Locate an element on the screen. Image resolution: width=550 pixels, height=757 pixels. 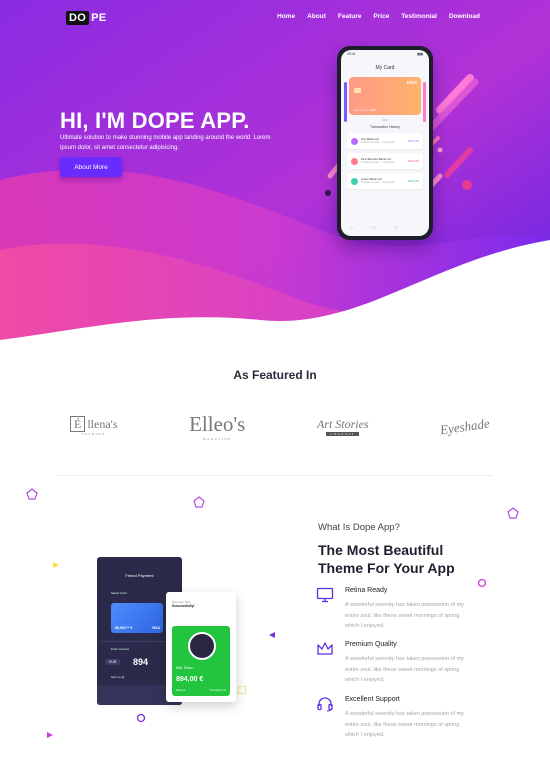
mockup-left-card: $6,903 ** € VISA is located at coordinates (137, 618).